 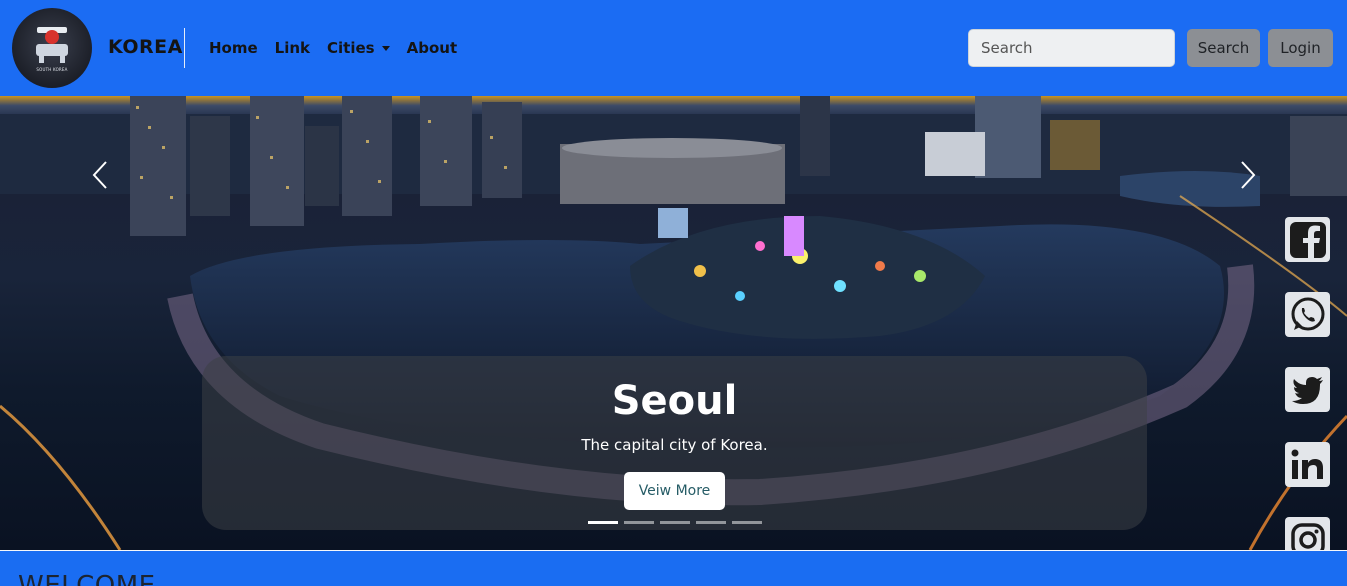 I want to click on nav-links: Home Link Cities About, so click(x=333, y=48).